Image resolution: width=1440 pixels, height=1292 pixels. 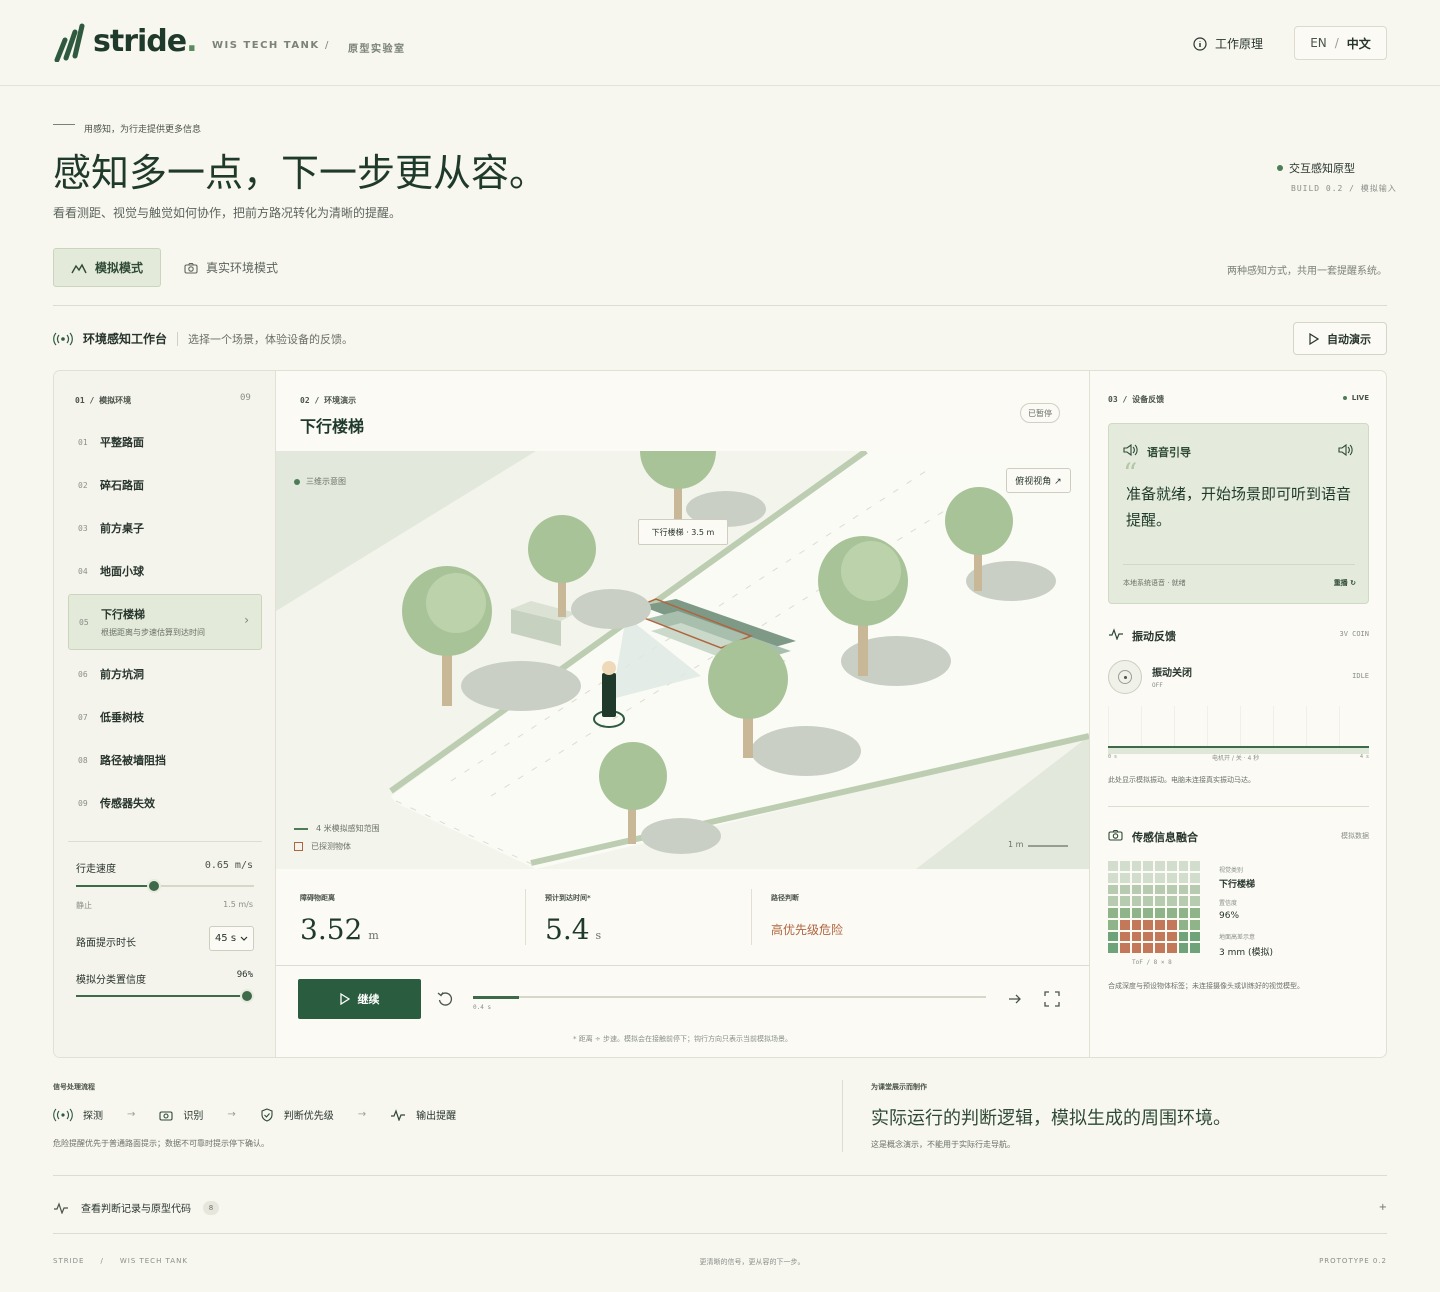 I want to click on auto-demo-button: 自动演示, so click(x=1340, y=338).